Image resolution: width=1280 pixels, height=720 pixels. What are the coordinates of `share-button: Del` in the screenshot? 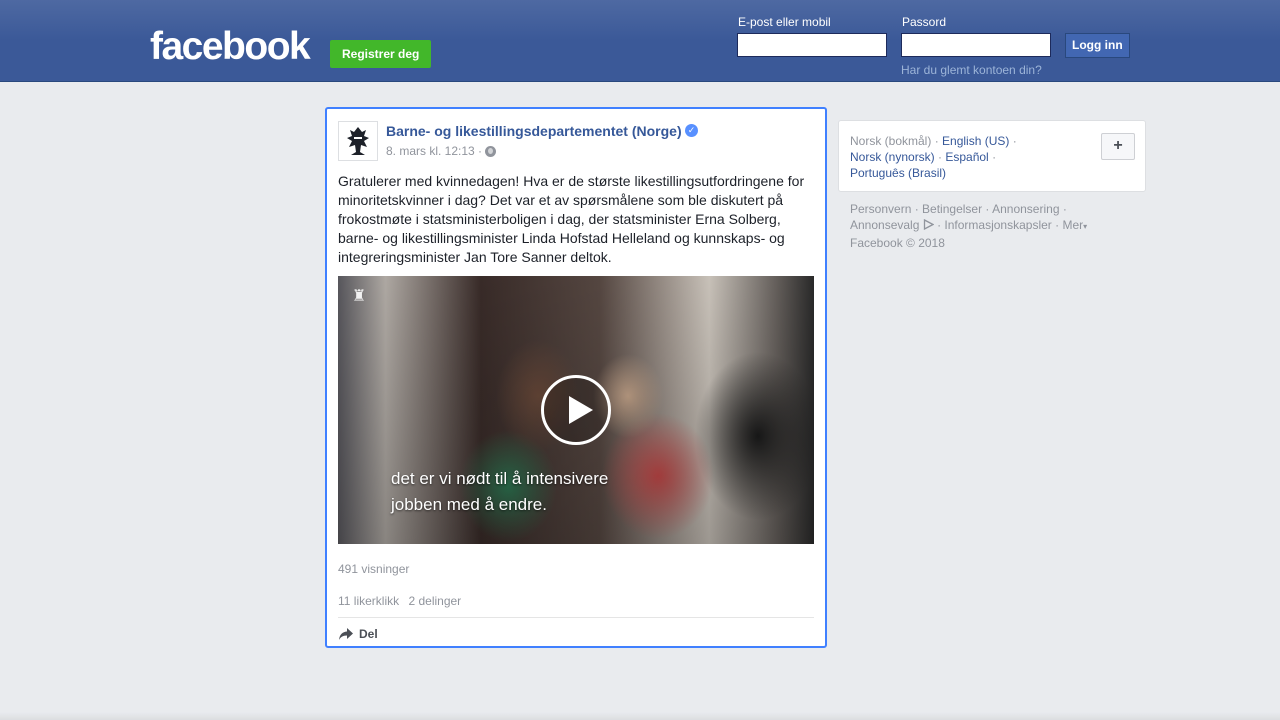 It's located at (358, 634).